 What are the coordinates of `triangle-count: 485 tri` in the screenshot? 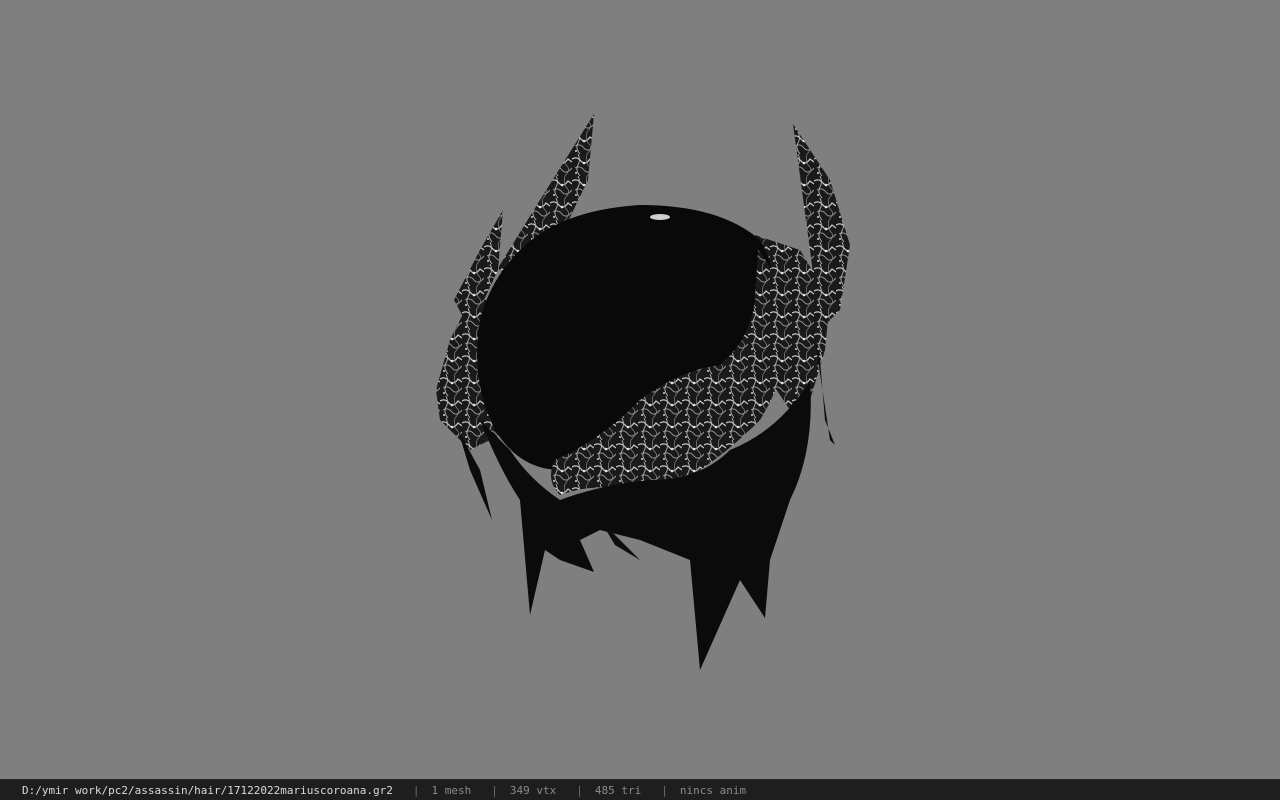 It's located at (618, 790).